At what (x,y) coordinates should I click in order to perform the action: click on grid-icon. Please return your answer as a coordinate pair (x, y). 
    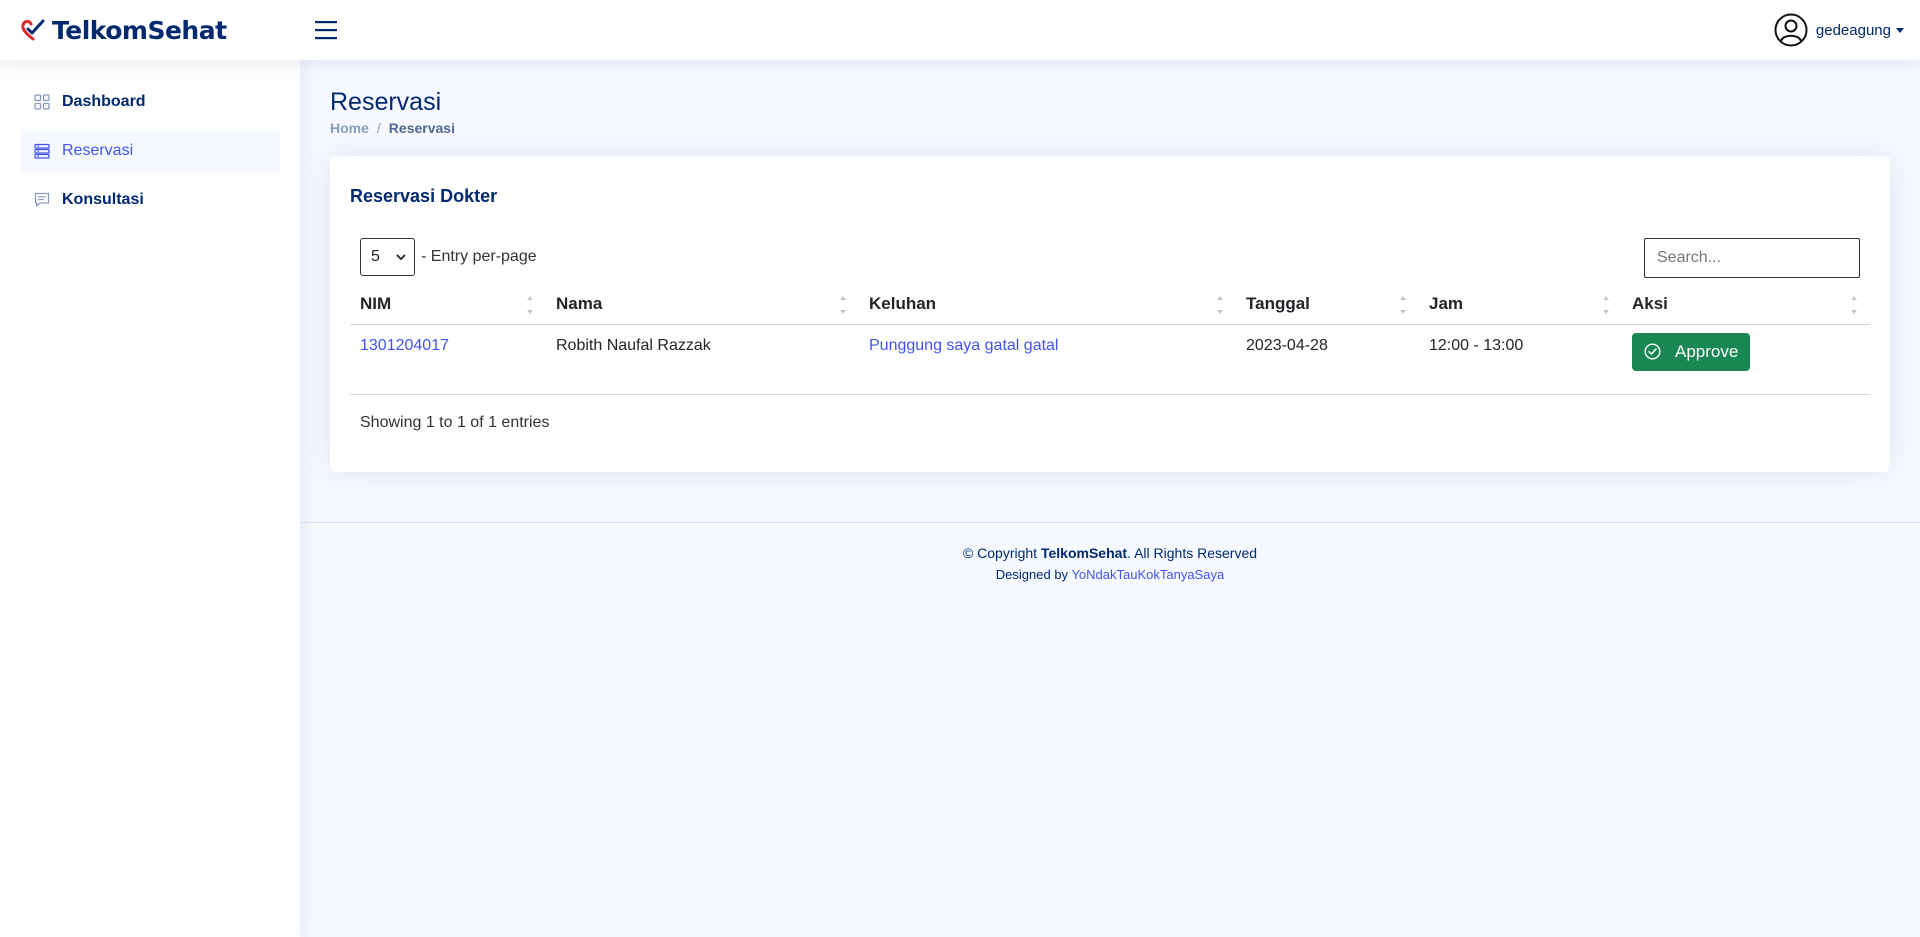
    Looking at the image, I should click on (42, 102).